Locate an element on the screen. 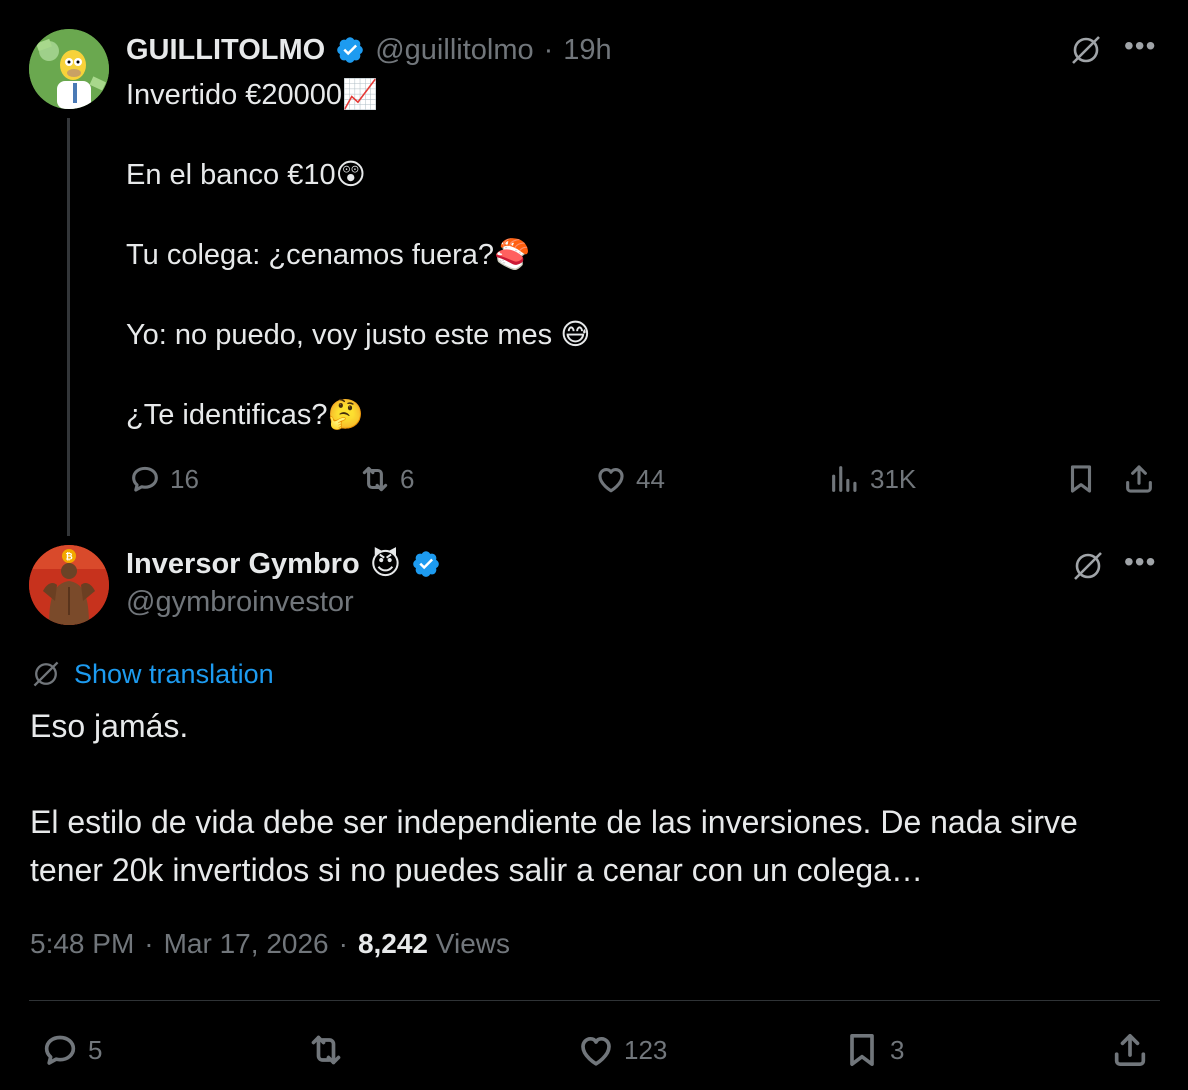  handle: @guillitolmo is located at coordinates (454, 50).